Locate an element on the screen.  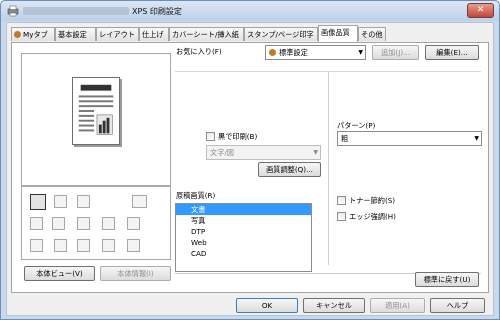
device-options-panel is located at coordinates (96, 223).